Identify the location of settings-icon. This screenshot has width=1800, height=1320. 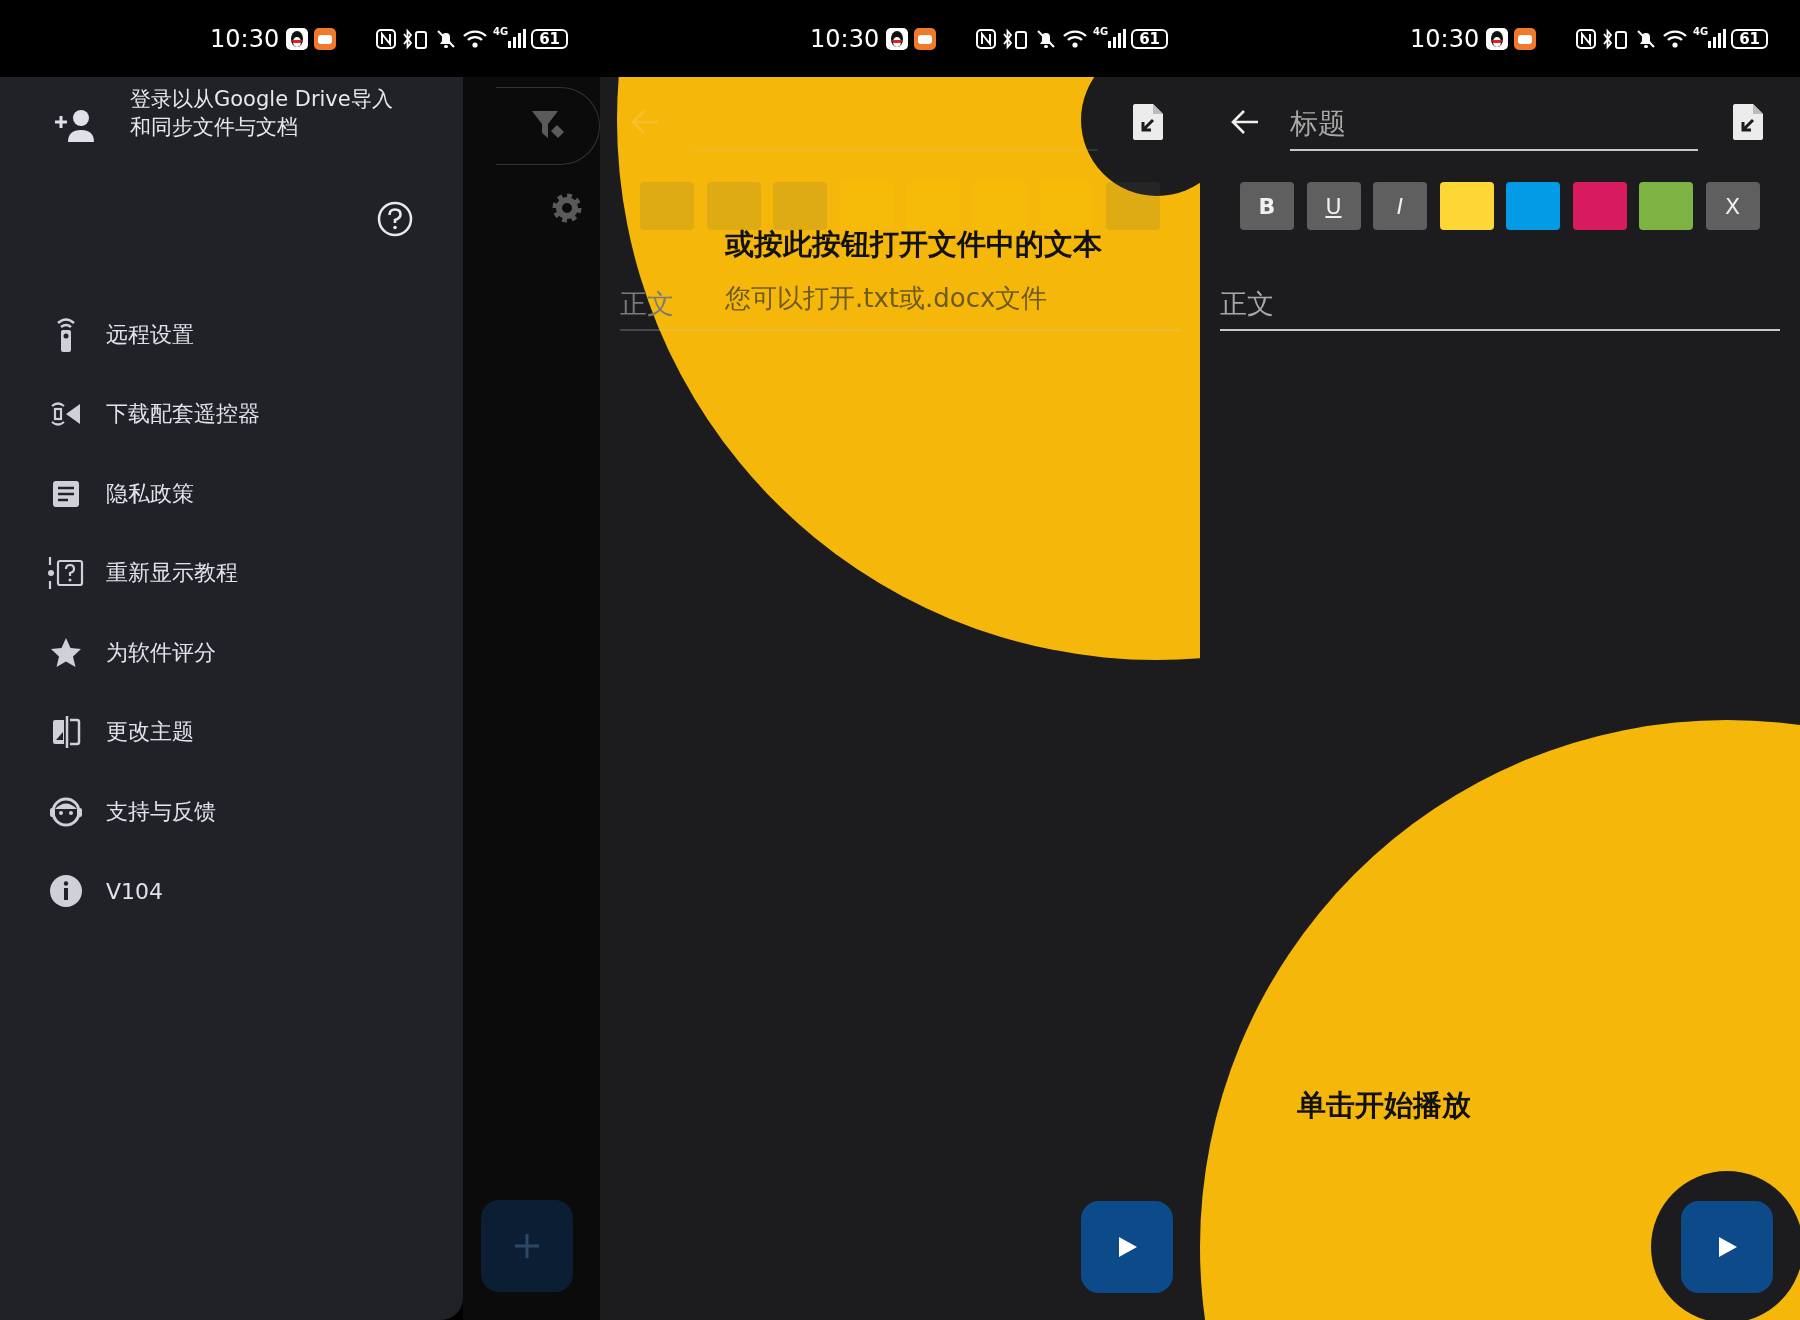
(567, 208).